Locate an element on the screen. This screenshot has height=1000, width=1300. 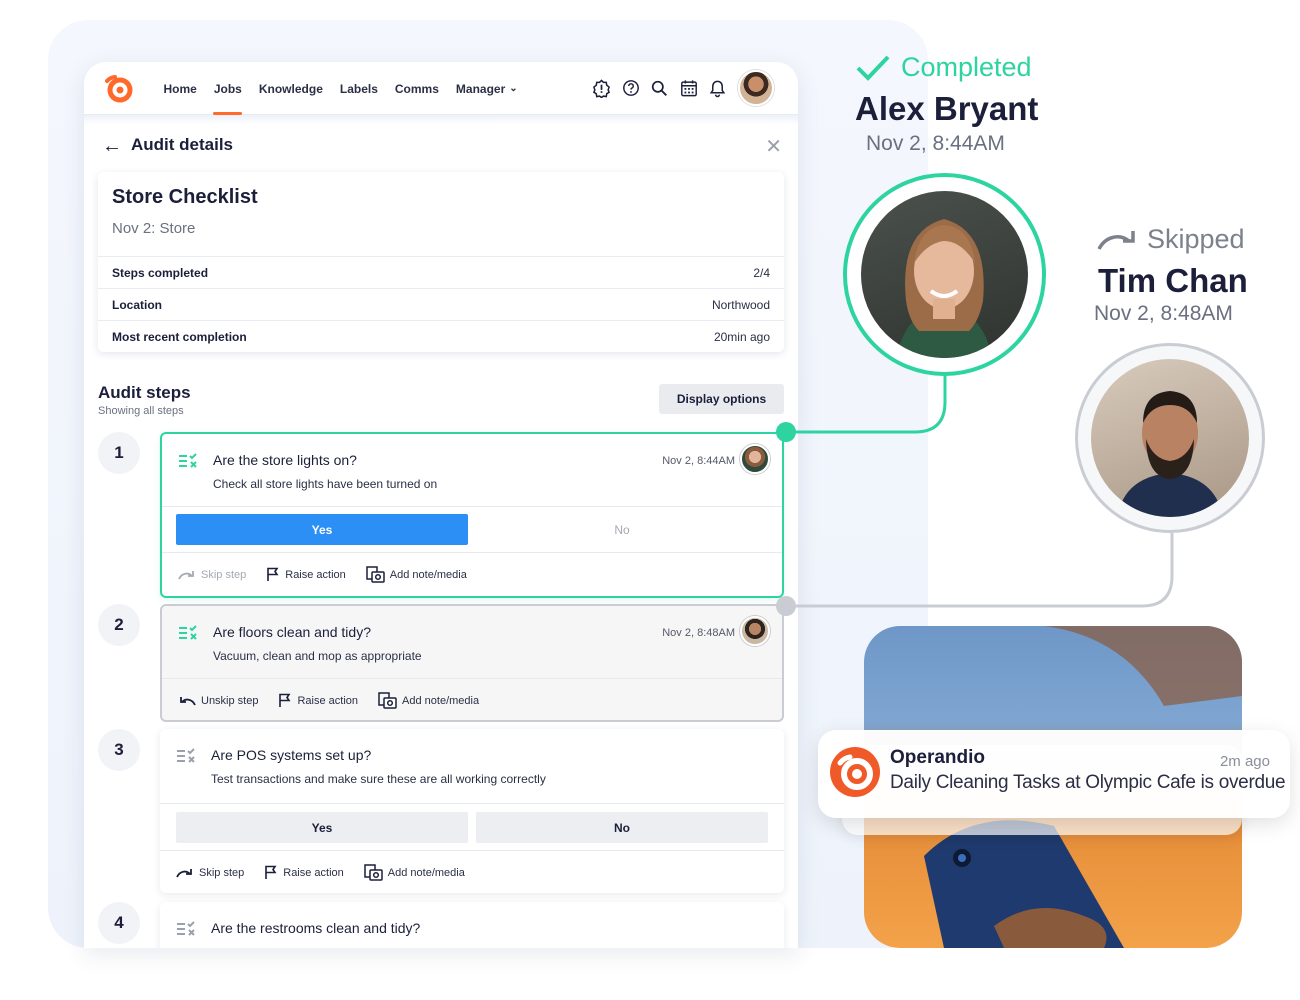
nav-jobs: Jobs is located at coordinates (227, 88).